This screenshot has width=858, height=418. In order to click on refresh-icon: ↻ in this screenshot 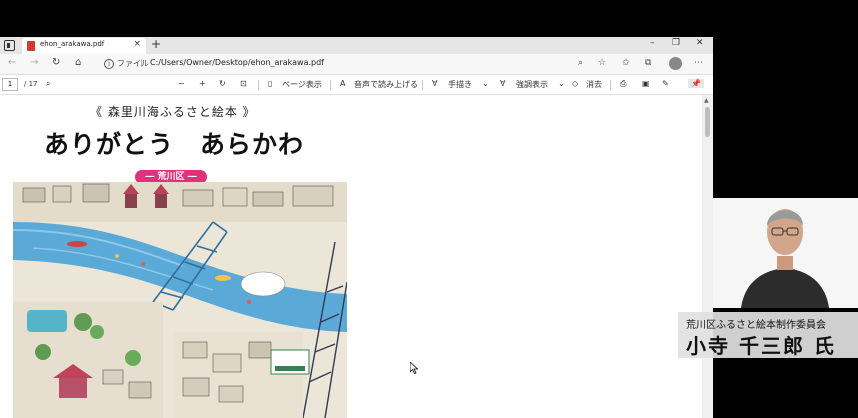, I will do `click(56, 62)`.